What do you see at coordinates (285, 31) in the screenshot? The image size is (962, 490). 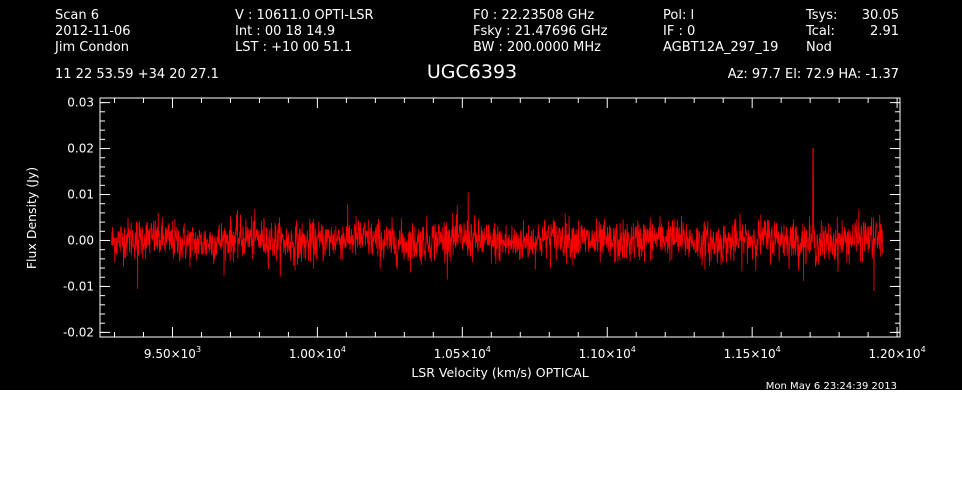 I see `header-integration: Int : 00 18 14.9` at bounding box center [285, 31].